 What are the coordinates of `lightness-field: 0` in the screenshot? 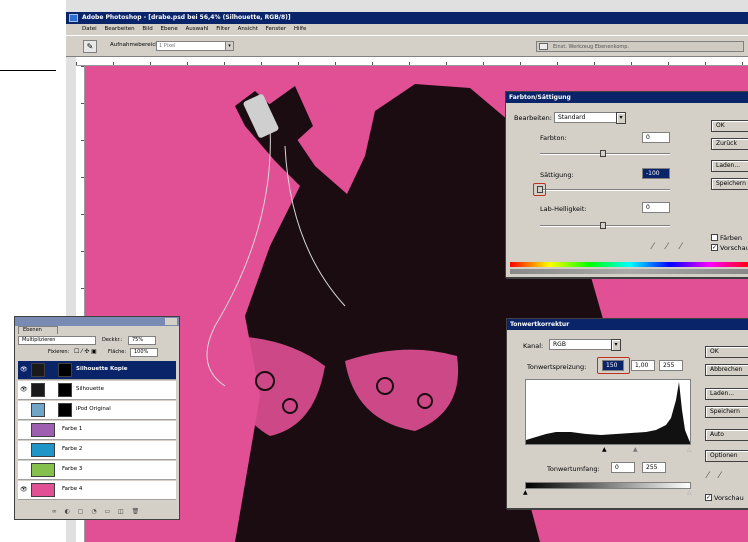 It's located at (656, 207).